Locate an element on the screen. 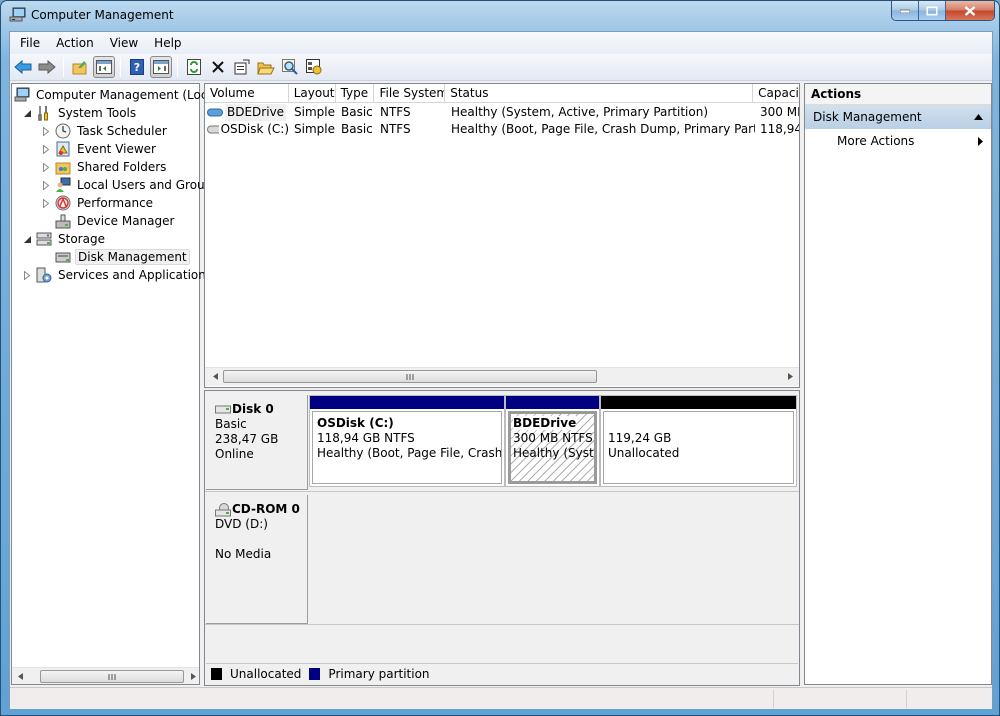 The image size is (1000, 716). toolbar-separator is located at coordinates (177, 67).